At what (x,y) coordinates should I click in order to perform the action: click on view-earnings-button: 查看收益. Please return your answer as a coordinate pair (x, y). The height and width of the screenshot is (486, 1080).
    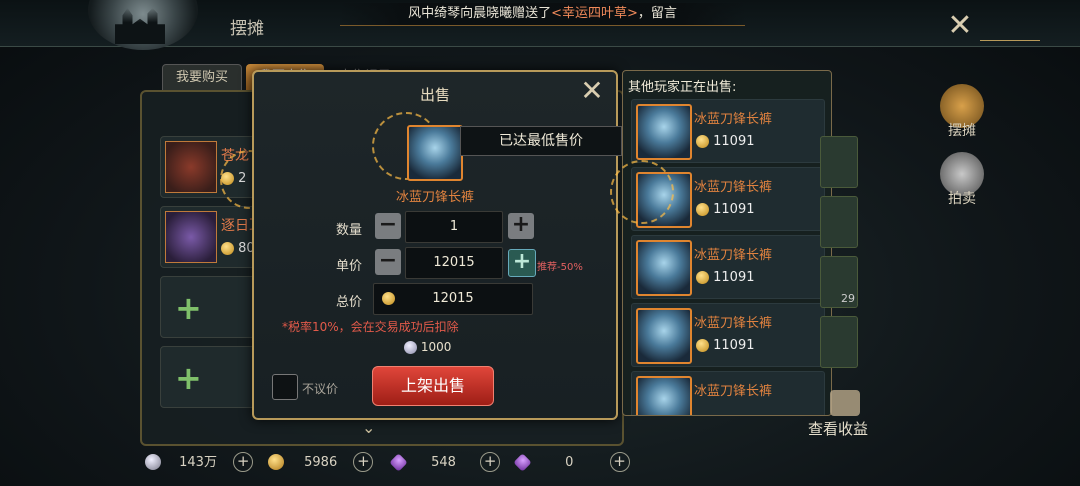
    Looking at the image, I should click on (838, 428).